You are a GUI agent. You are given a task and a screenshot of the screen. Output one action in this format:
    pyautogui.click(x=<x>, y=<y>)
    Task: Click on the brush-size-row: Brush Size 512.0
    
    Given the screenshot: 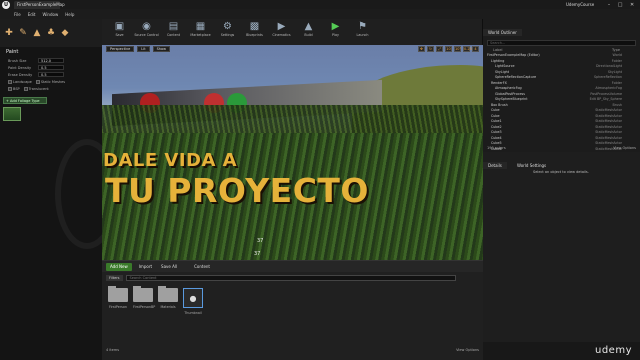 What is the action you would take?
    pyautogui.click(x=51, y=60)
    